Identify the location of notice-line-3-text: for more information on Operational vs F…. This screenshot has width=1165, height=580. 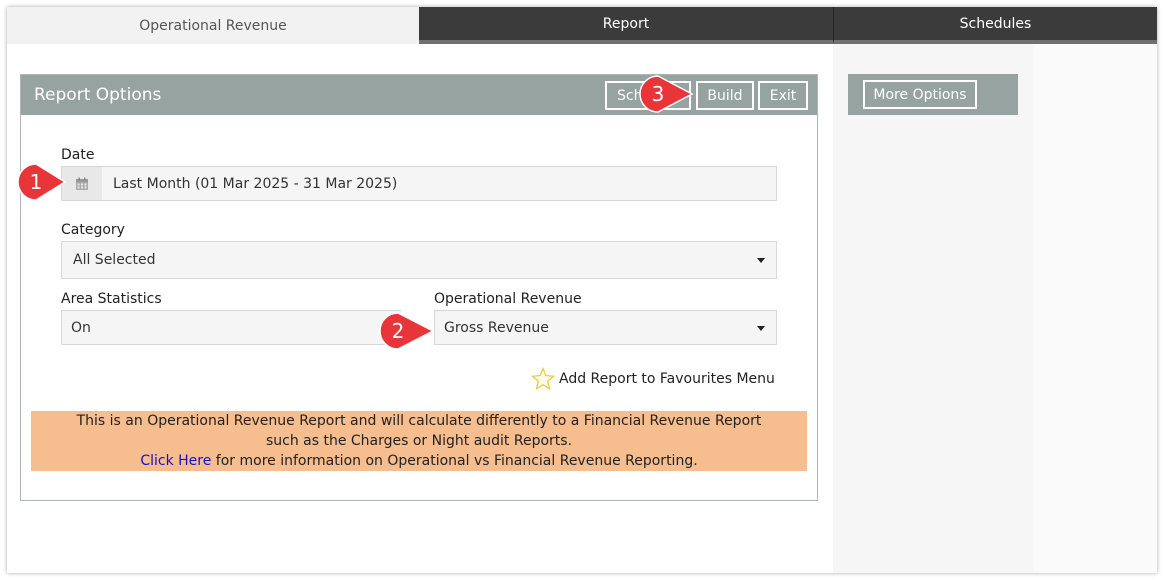
(454, 461).